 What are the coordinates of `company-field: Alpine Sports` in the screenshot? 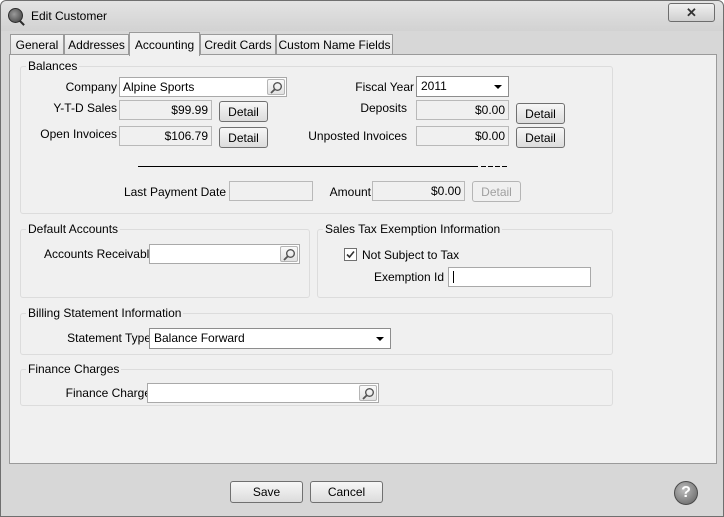 It's located at (203, 87).